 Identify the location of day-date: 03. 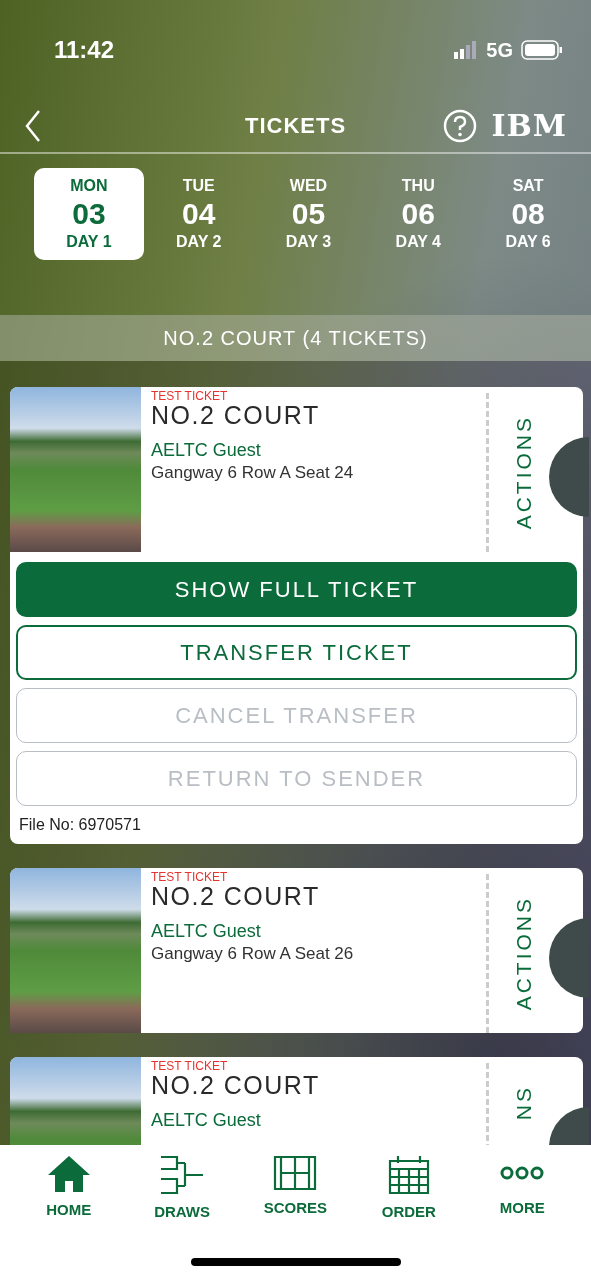
(89, 214).